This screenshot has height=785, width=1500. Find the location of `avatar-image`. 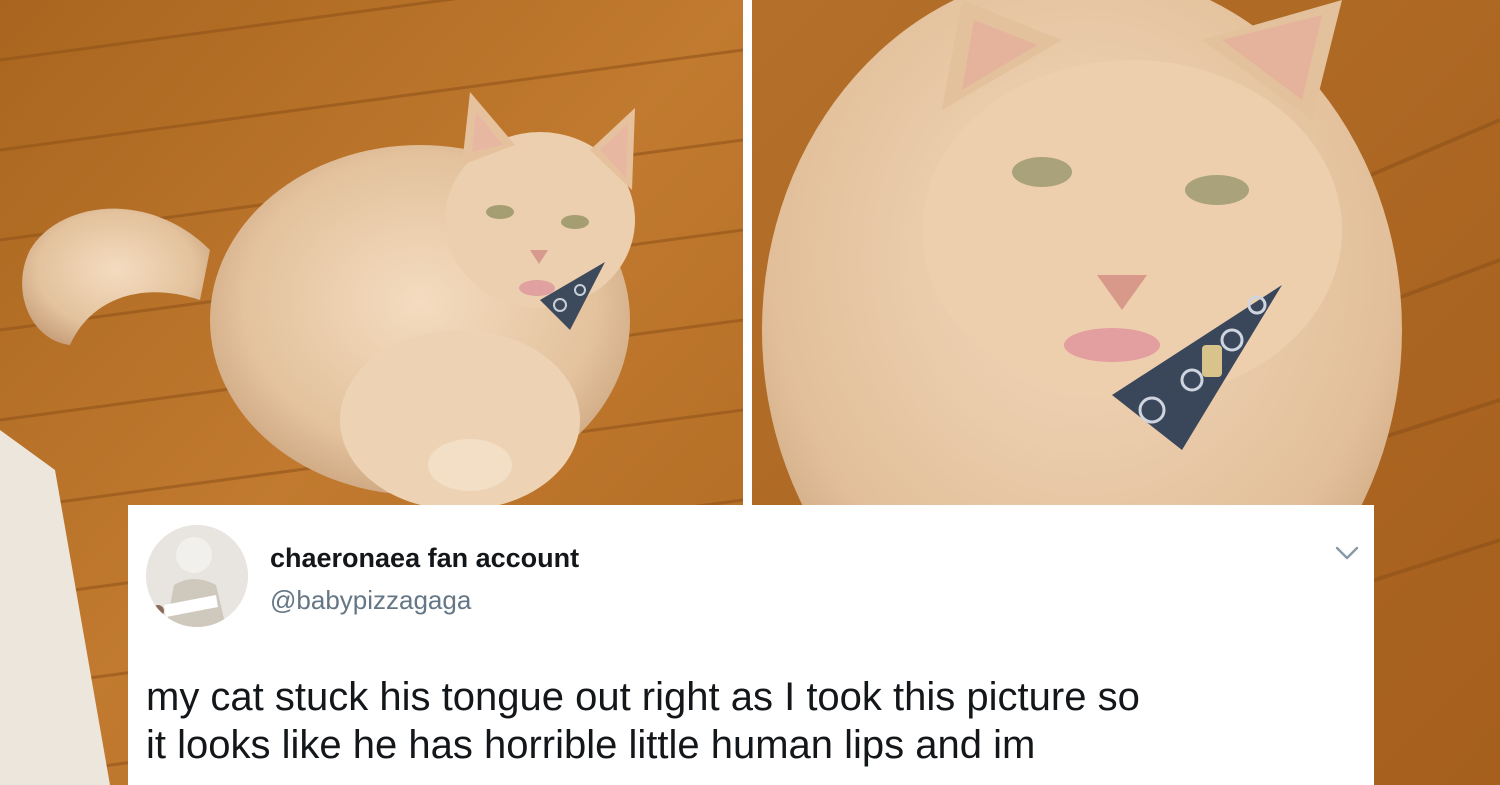

avatar-image is located at coordinates (197, 576).